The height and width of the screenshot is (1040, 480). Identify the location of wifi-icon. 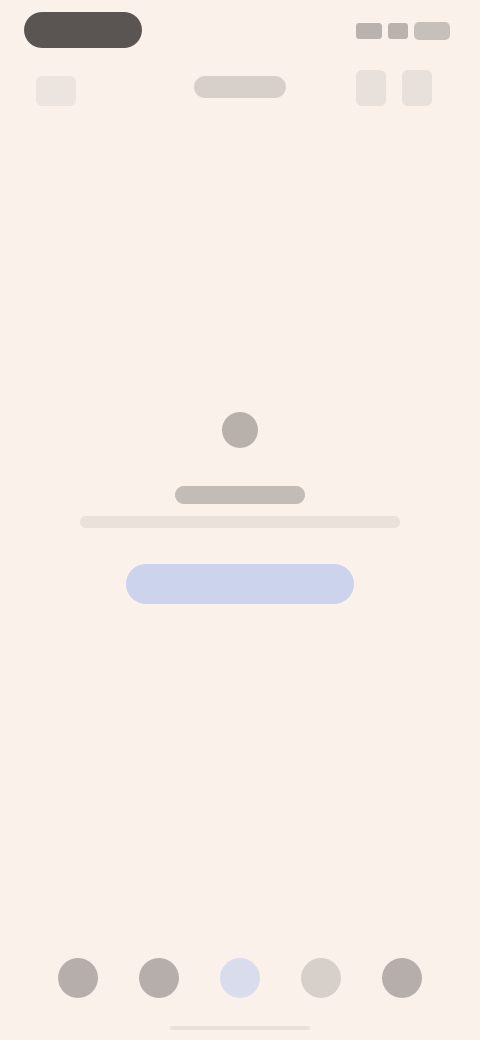
(398, 31).